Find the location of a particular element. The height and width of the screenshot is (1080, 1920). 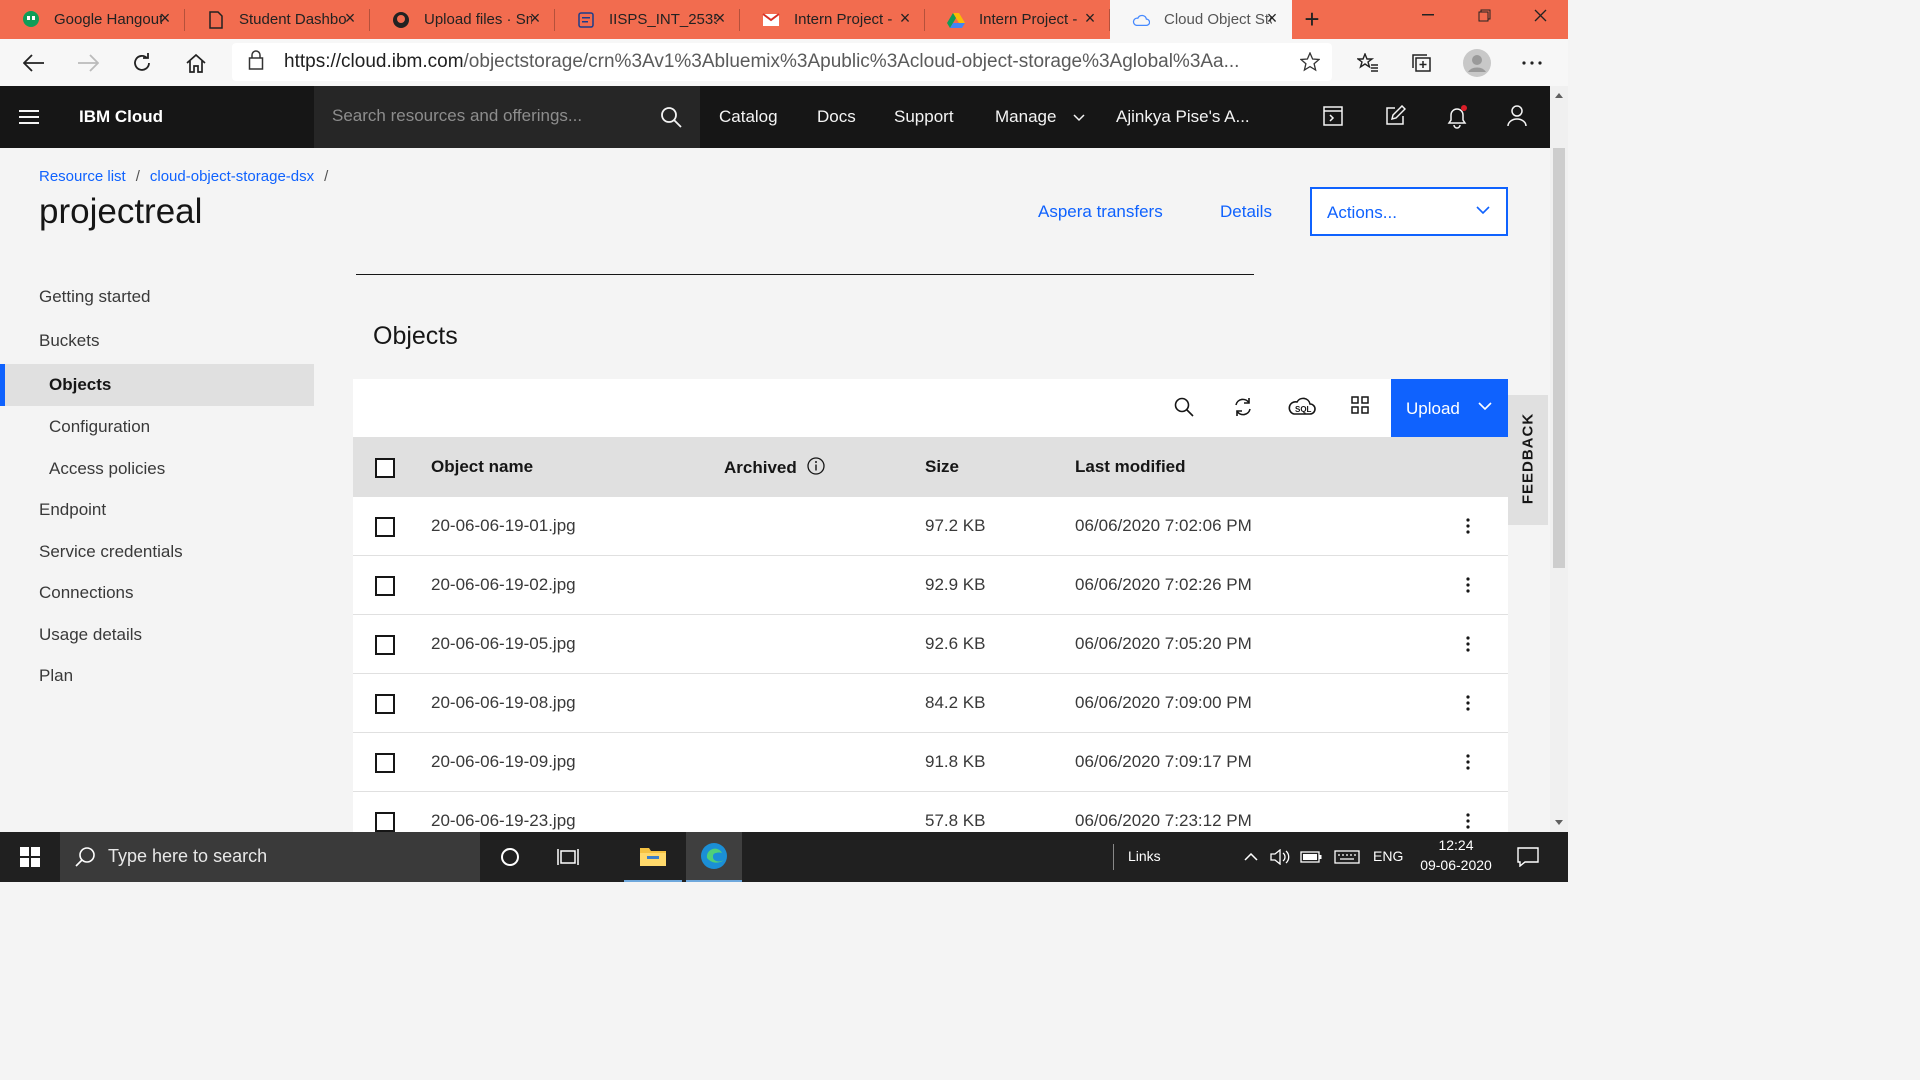

breadcrumb-storage-instance: cloud-object-storage-dsx is located at coordinates (232, 176).